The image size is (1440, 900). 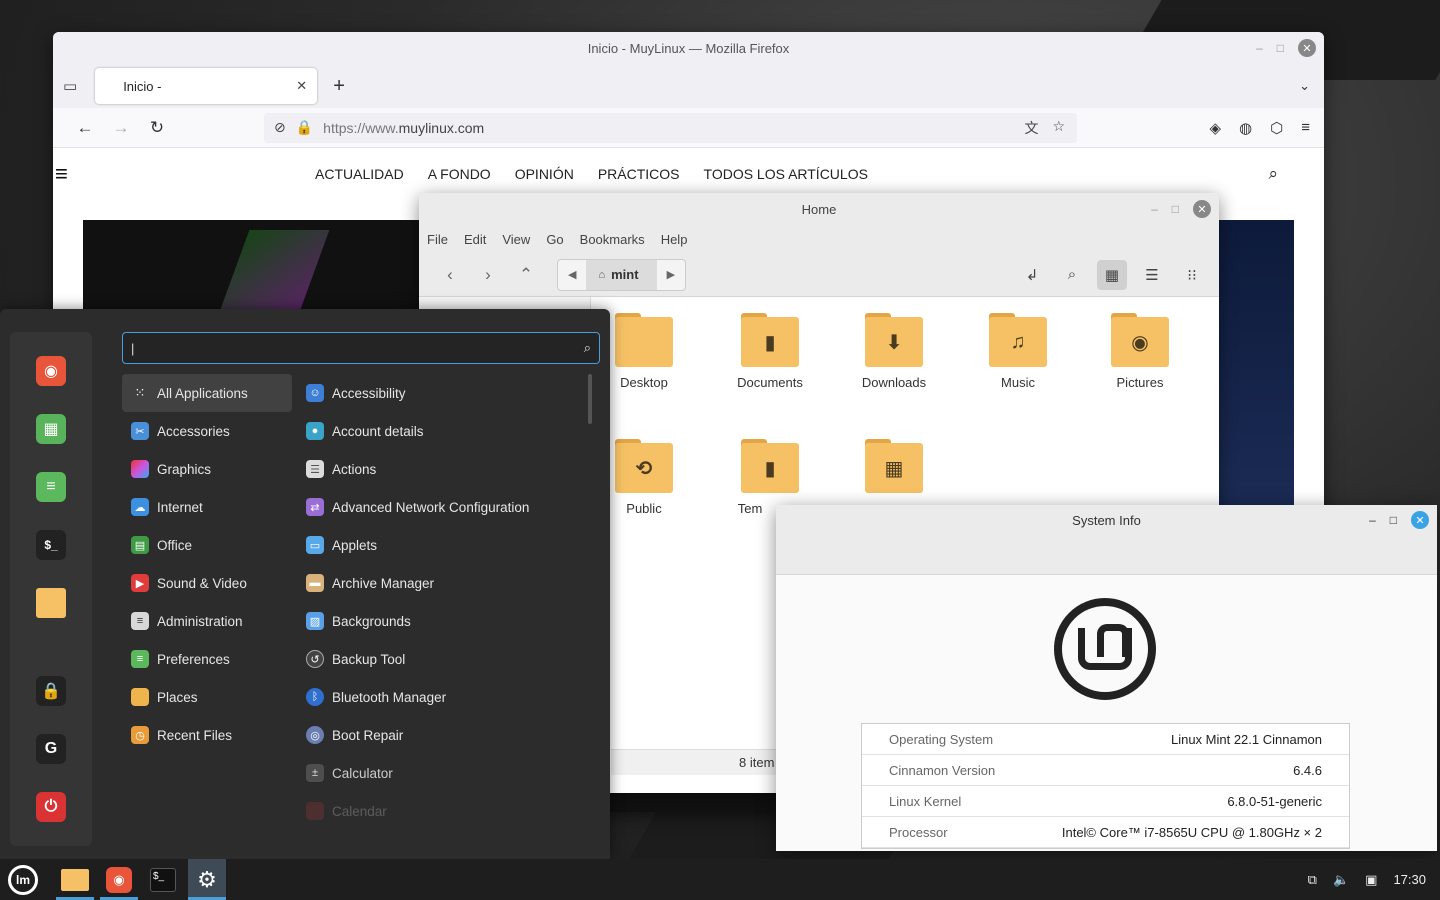 What do you see at coordinates (1274, 801) in the screenshot?
I see `info-value: 6.8.0-51-generic` at bounding box center [1274, 801].